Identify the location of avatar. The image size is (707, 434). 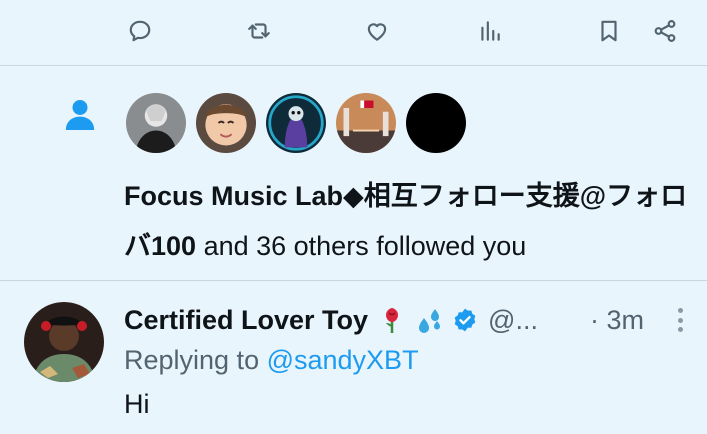
(64, 342).